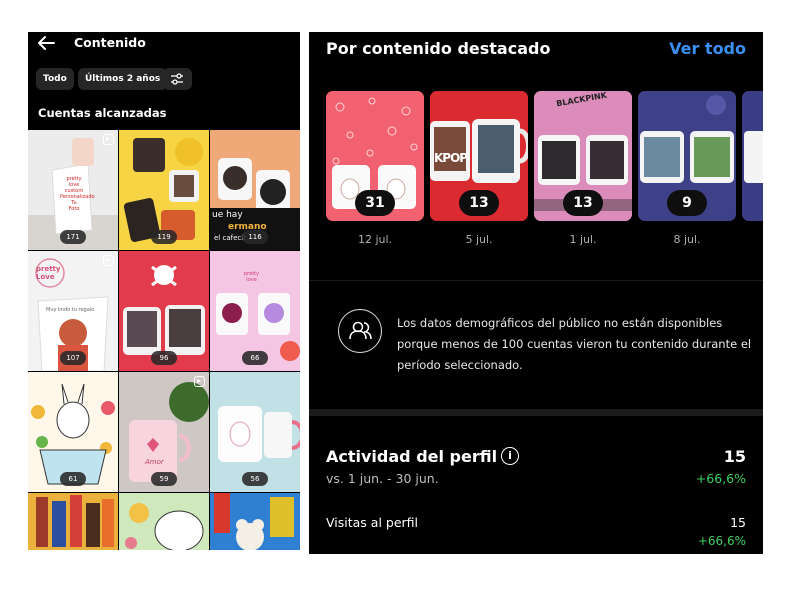 The image size is (792, 612). I want to click on post-thumbnail: Amor 59, so click(164, 432).